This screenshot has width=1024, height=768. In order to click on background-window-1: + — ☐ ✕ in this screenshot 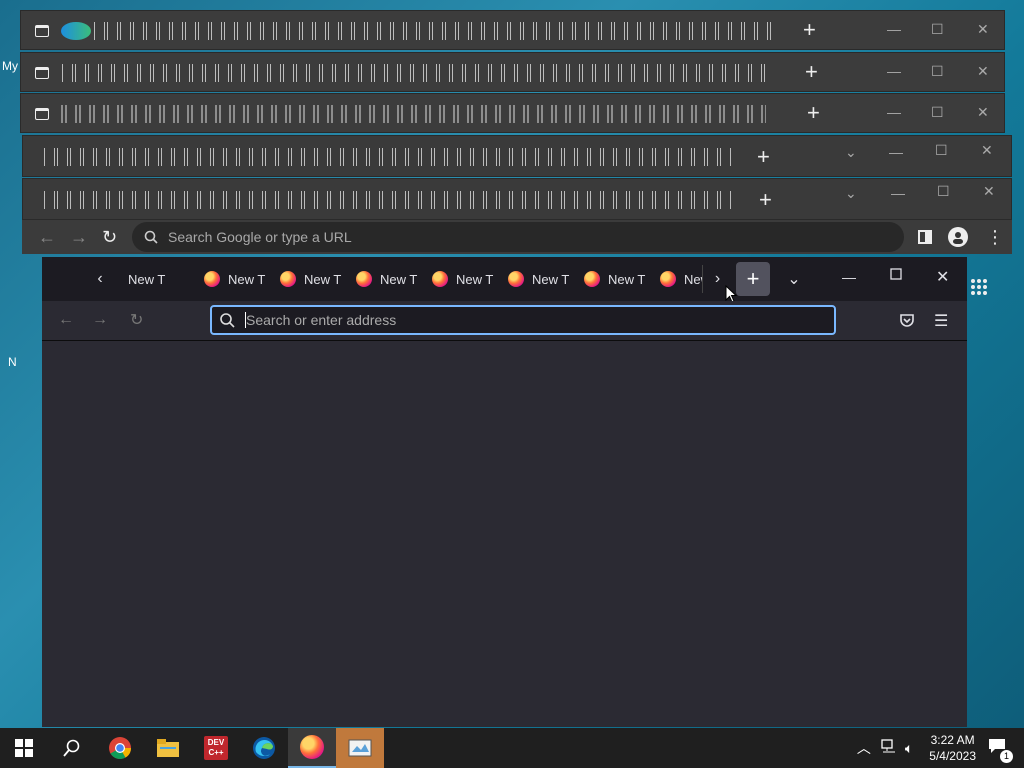, I will do `click(512, 30)`.